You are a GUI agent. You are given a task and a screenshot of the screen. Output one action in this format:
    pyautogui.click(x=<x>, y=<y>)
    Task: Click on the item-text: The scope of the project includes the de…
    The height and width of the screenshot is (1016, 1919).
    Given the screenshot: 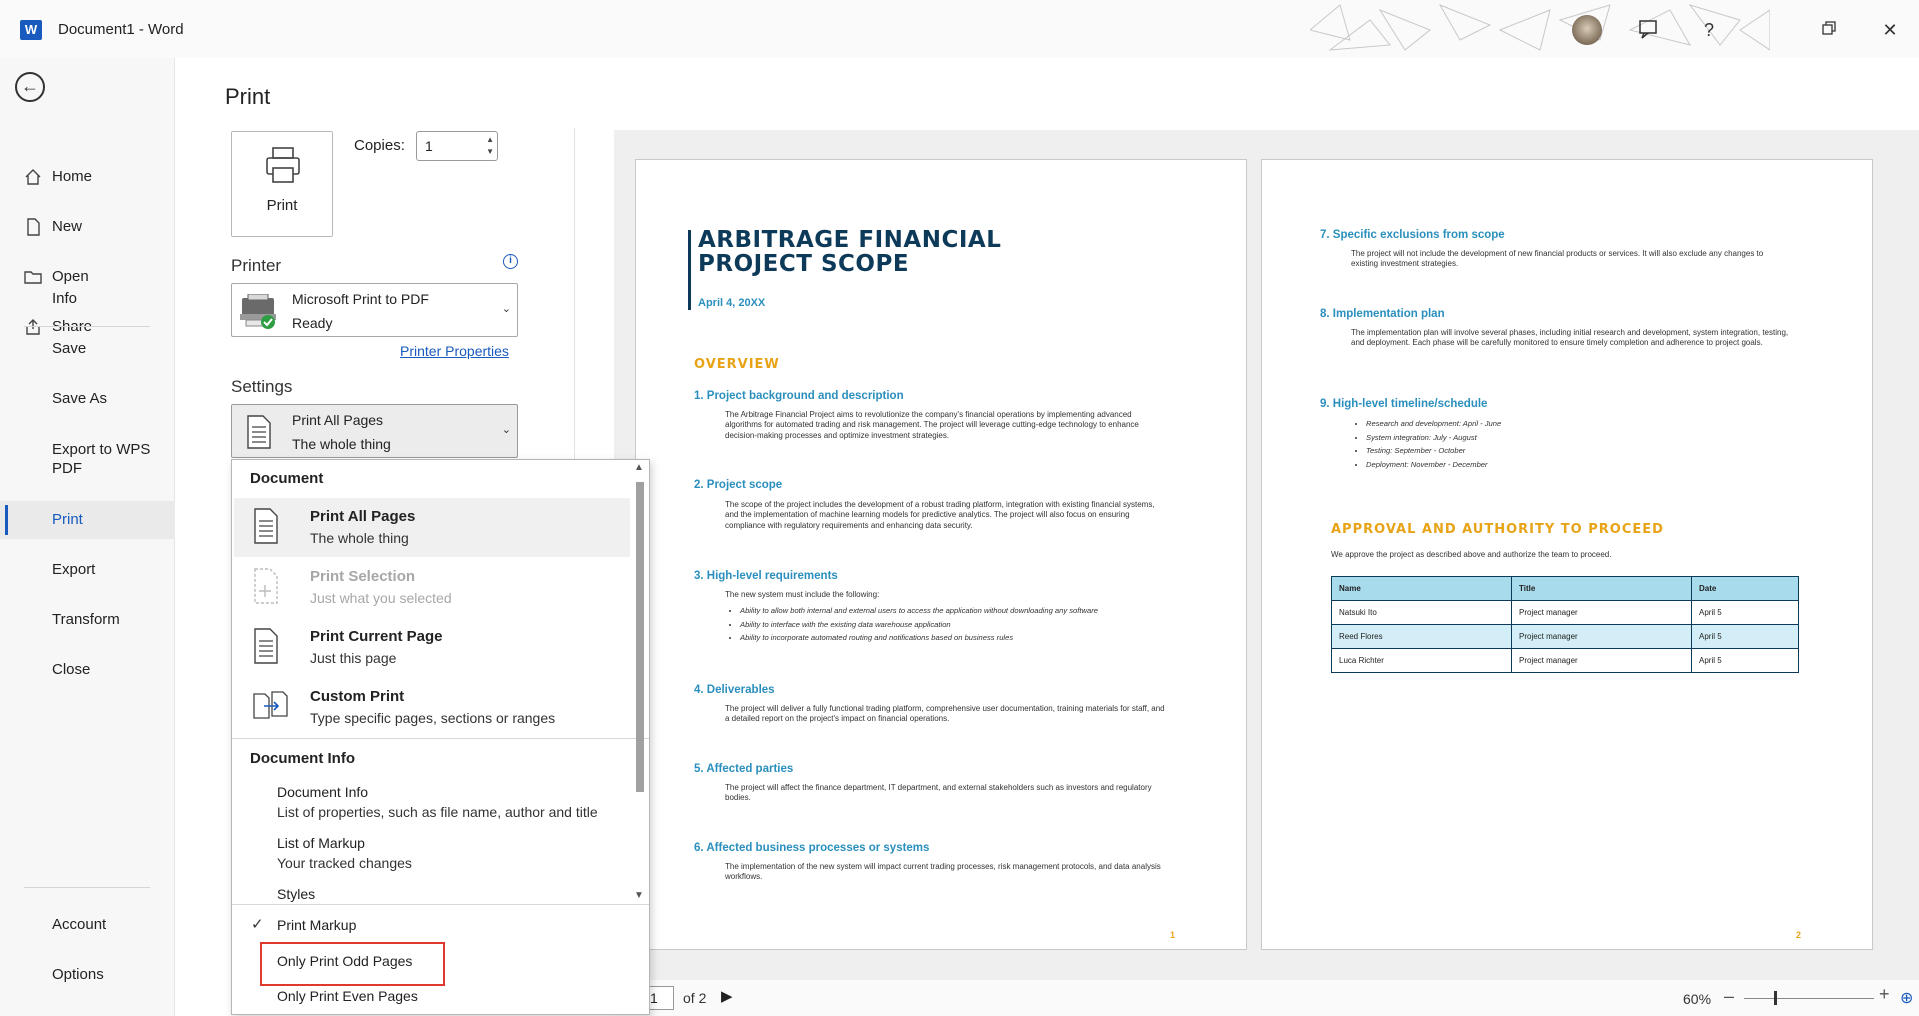 What is the action you would take?
    pyautogui.click(x=940, y=515)
    